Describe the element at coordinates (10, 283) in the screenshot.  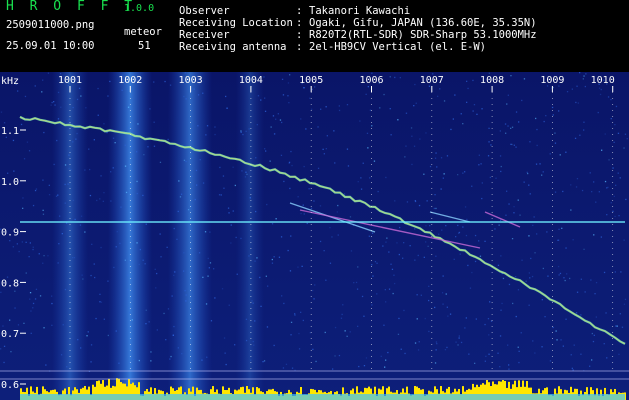
I see `y-tick-label: 0.8` at that location.